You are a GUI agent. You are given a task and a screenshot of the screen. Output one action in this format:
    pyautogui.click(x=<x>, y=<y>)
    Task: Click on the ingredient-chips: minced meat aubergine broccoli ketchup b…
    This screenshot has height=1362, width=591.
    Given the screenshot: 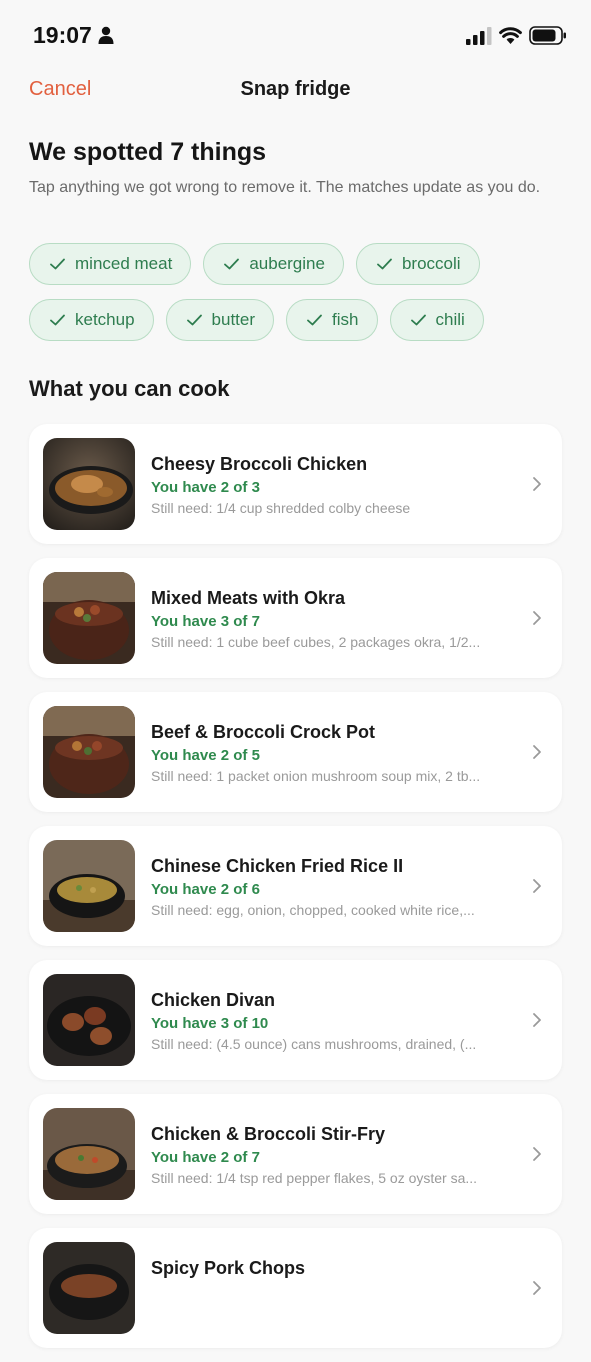 What is the action you would take?
    pyautogui.click(x=299, y=299)
    